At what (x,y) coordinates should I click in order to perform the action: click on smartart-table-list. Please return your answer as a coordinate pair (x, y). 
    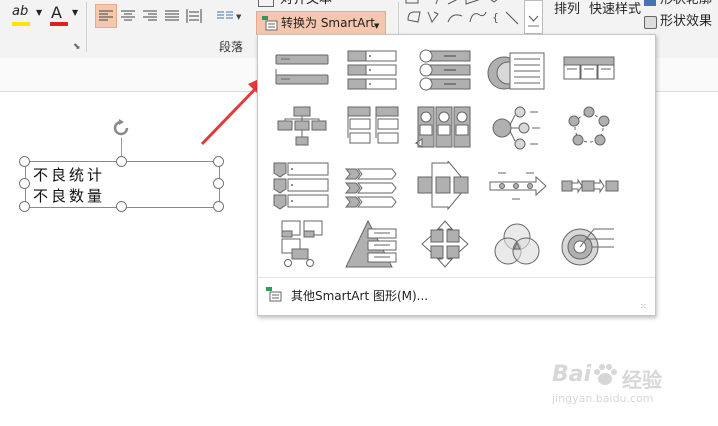
    Looking at the image, I should click on (589, 70).